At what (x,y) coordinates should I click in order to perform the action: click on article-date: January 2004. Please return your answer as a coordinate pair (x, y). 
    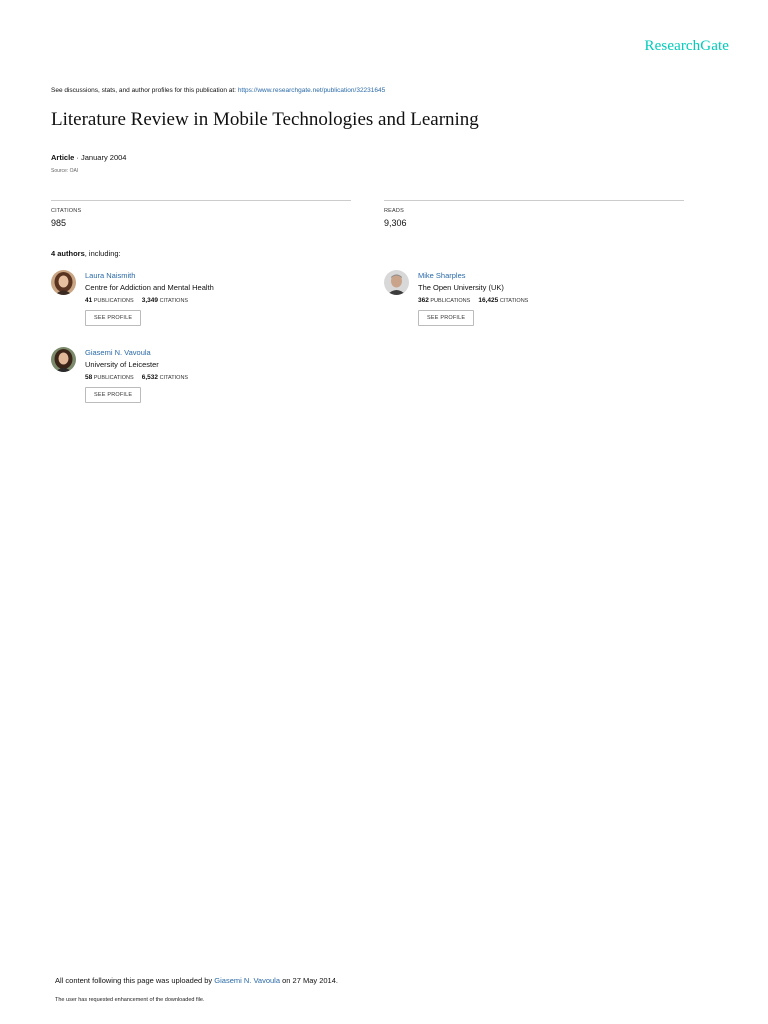
    Looking at the image, I should click on (104, 157).